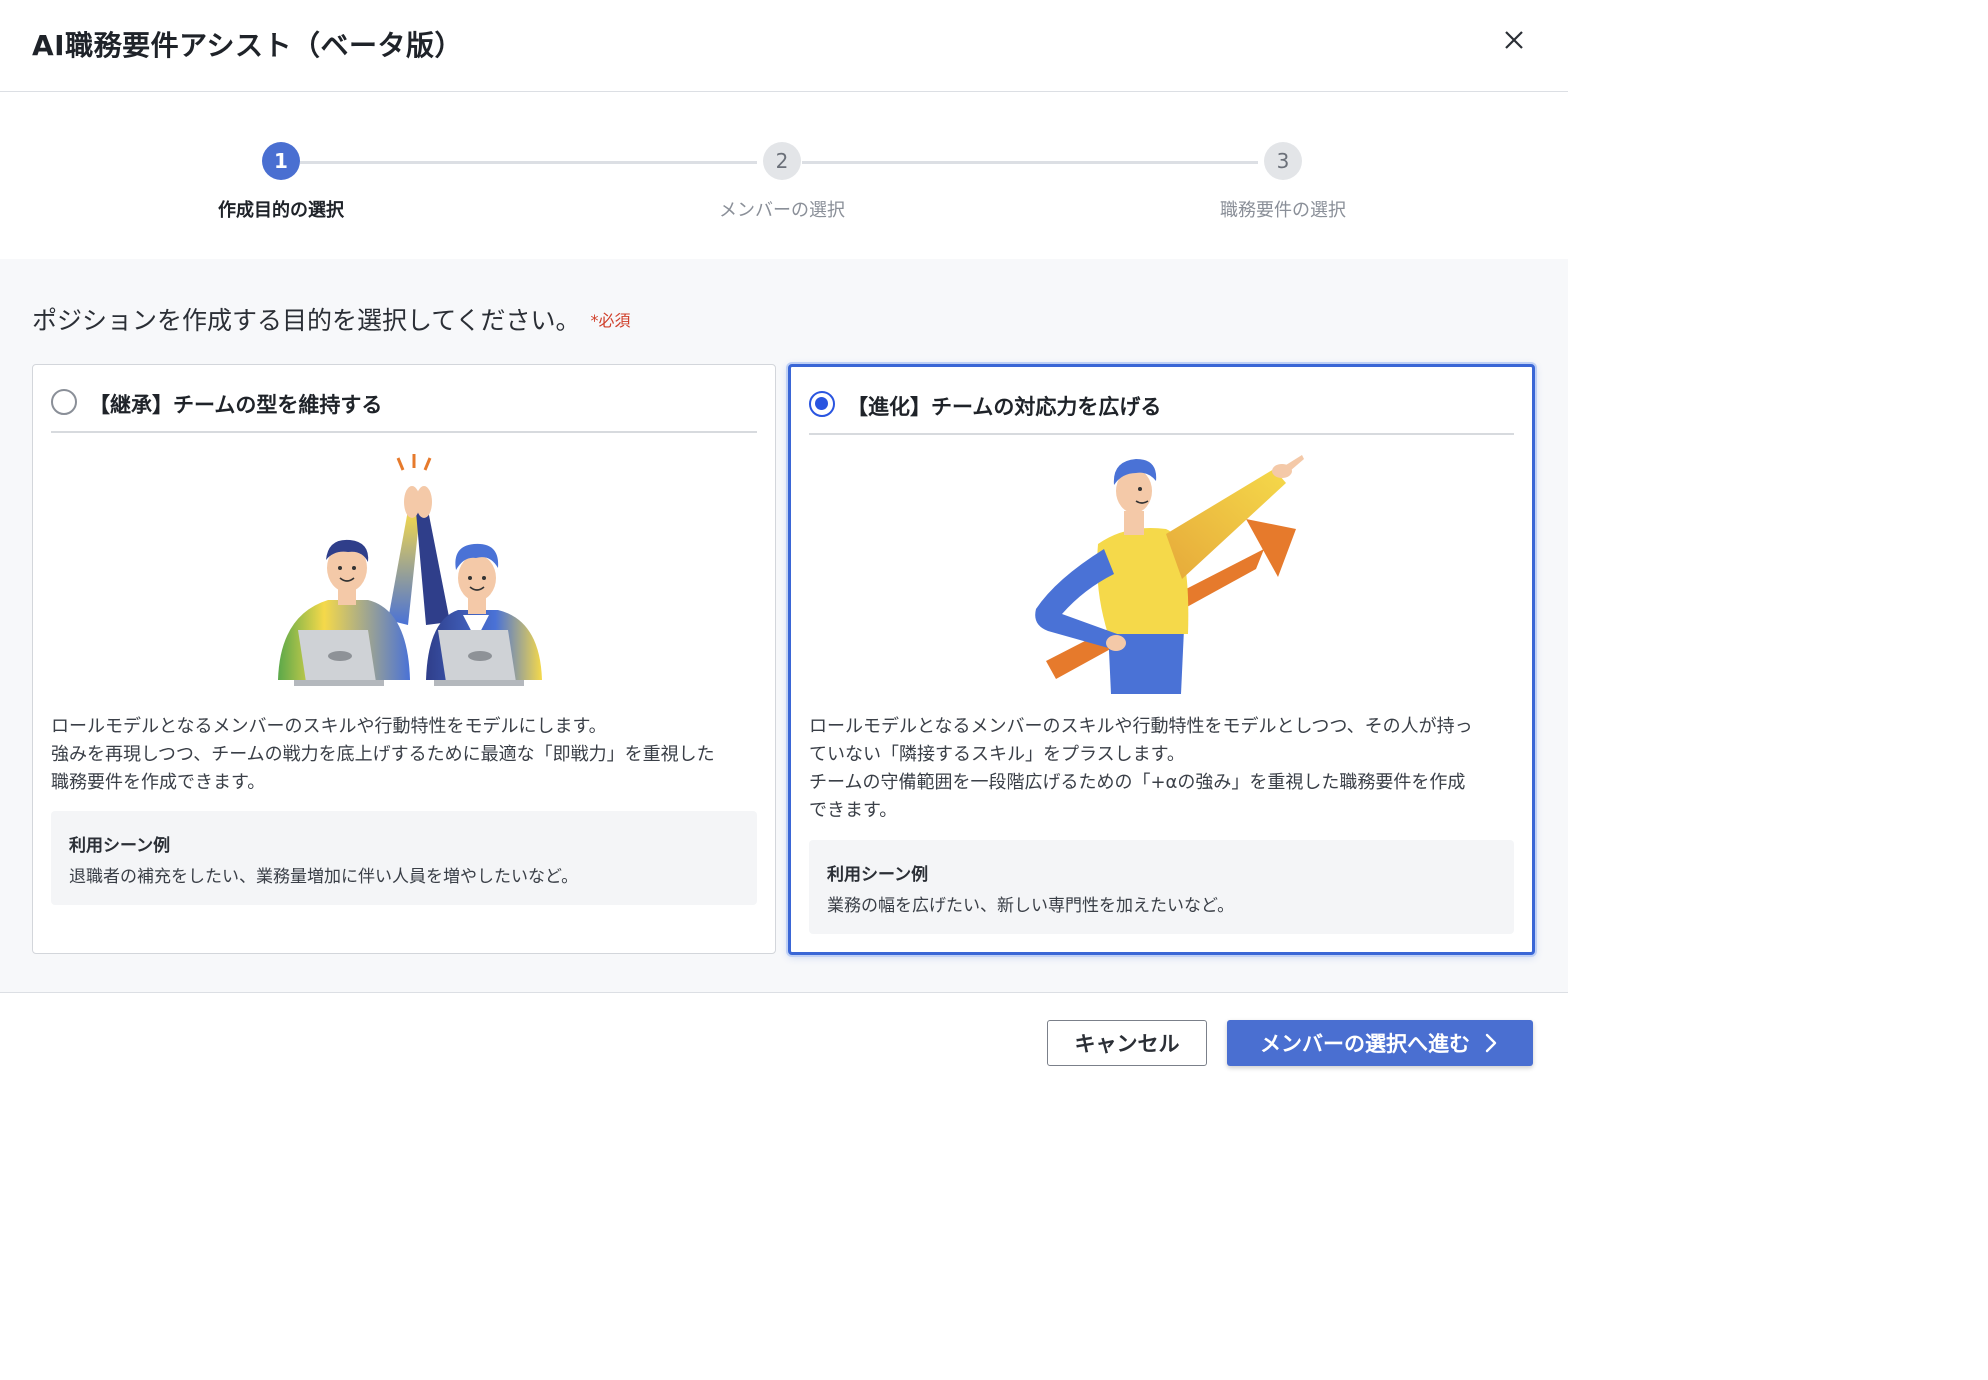 This screenshot has height=1380, width=1988. I want to click on radio-evolve, so click(822, 404).